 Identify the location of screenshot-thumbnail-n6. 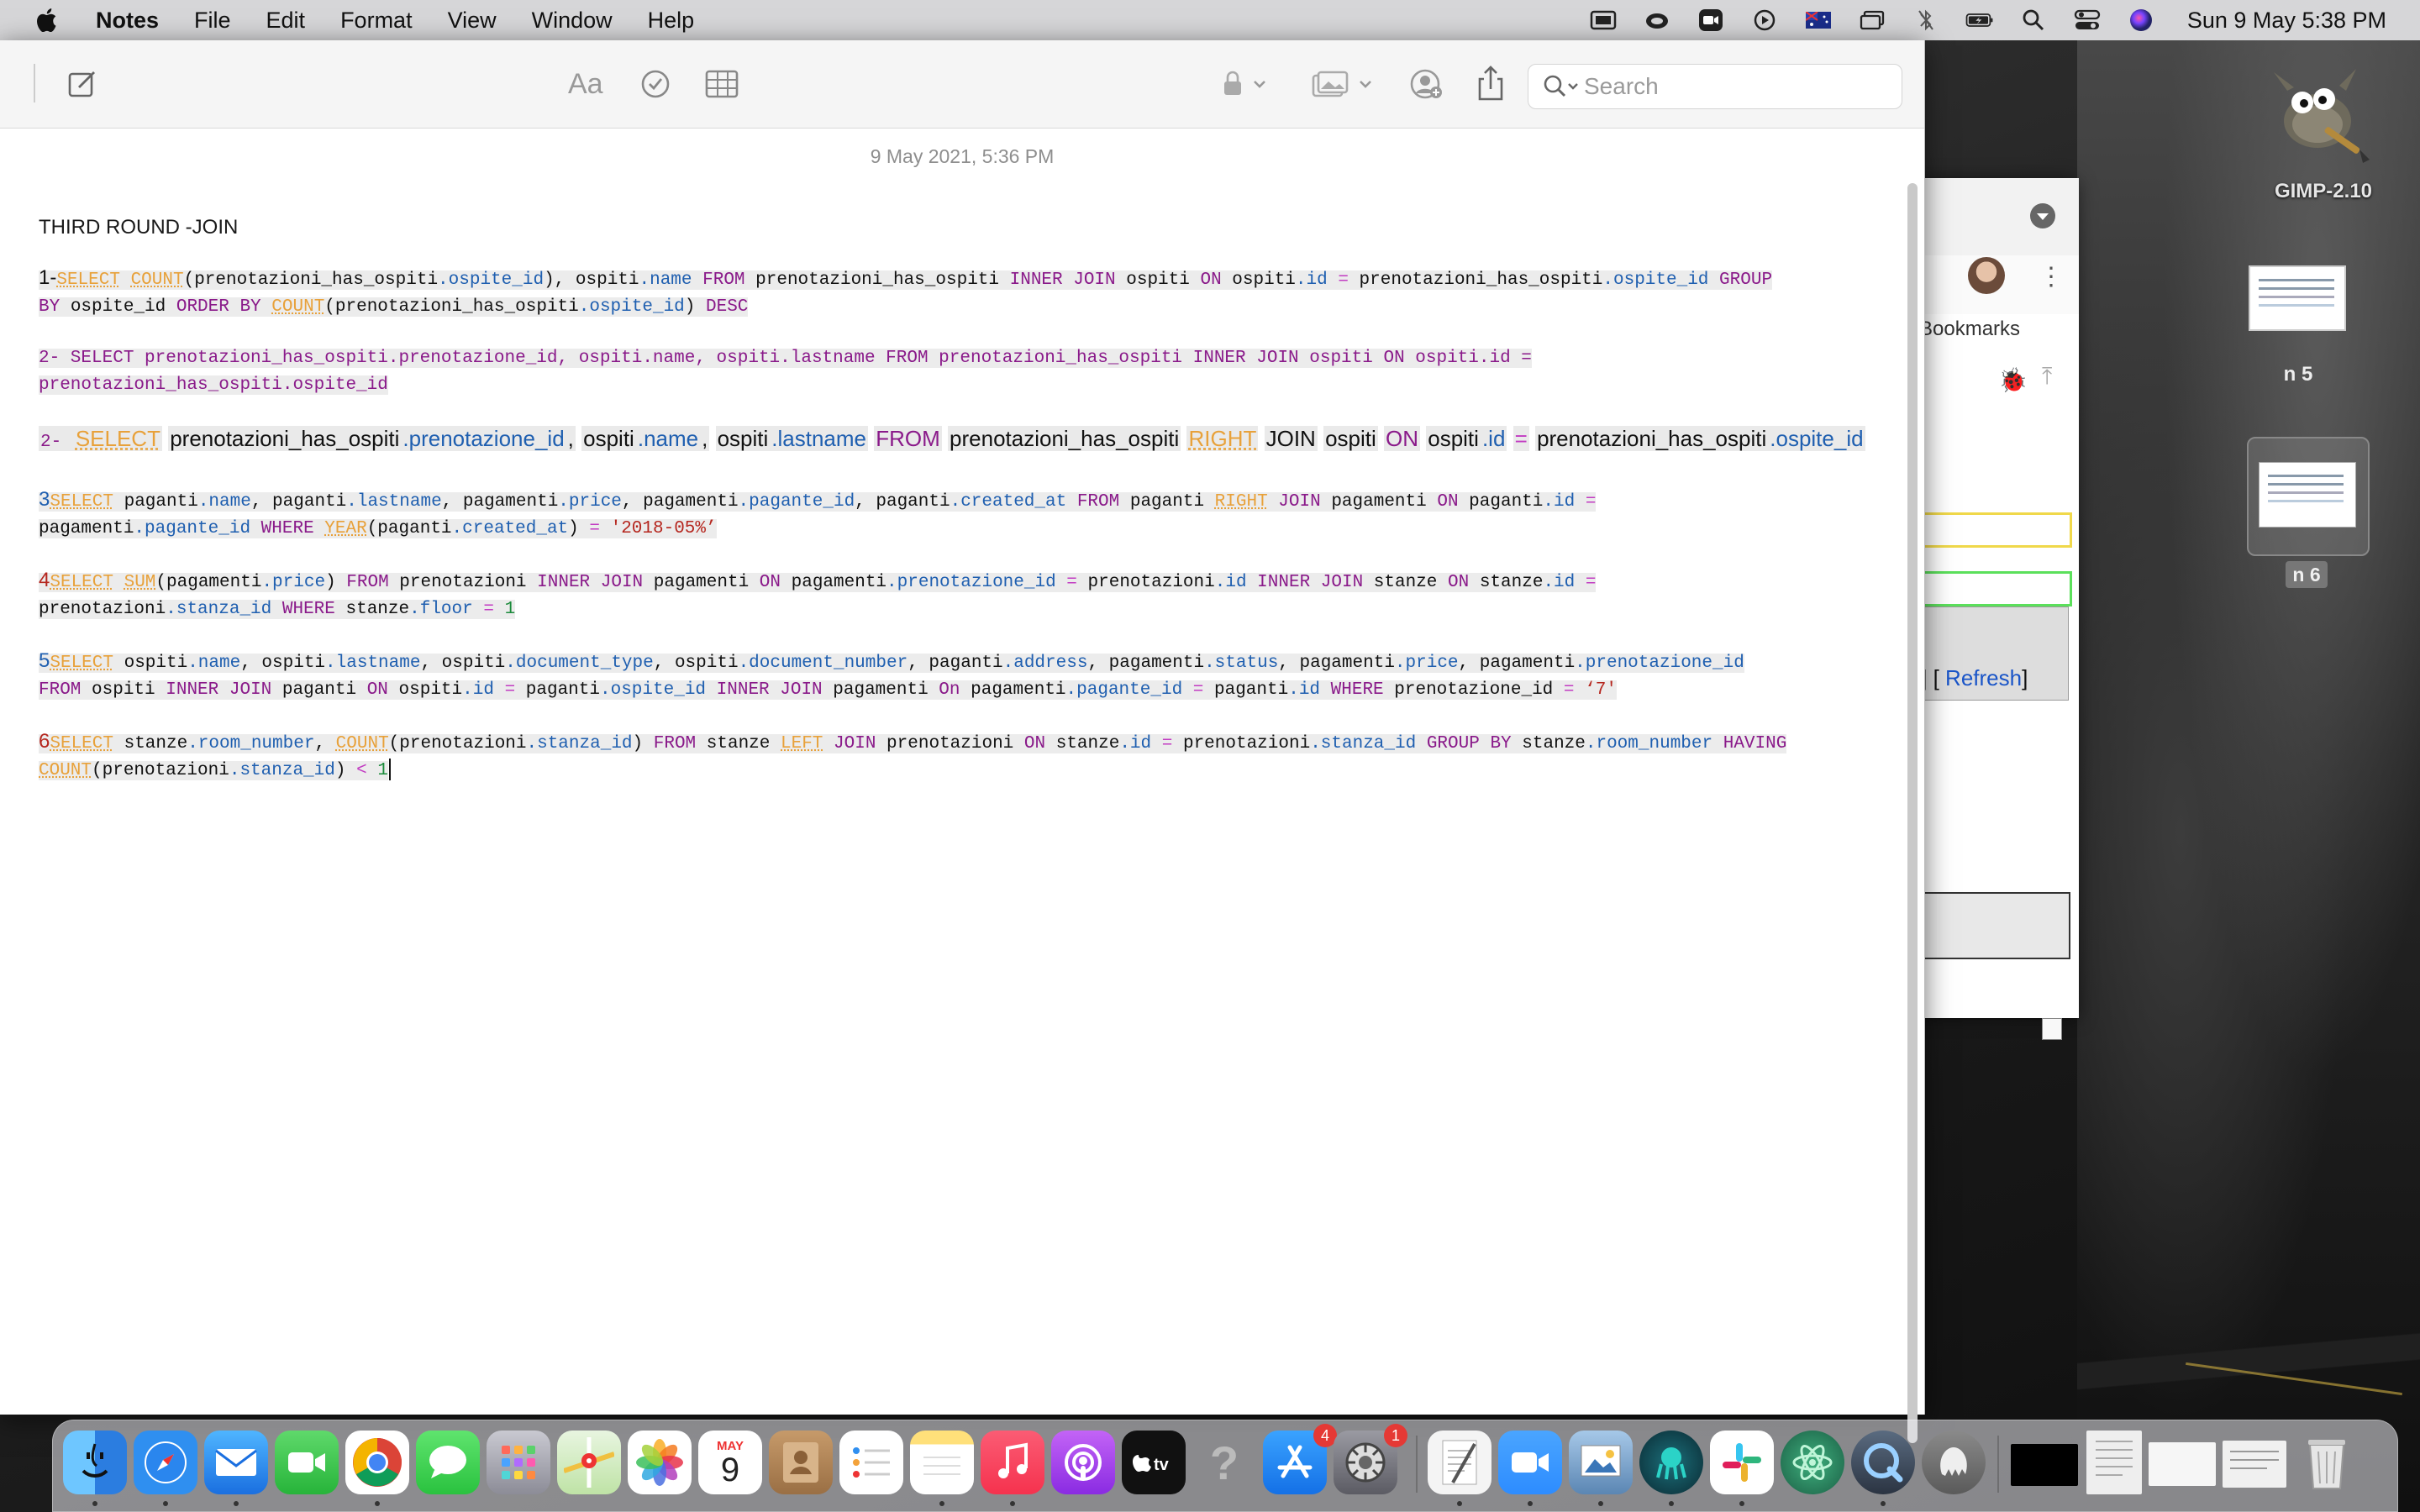
(2307, 495).